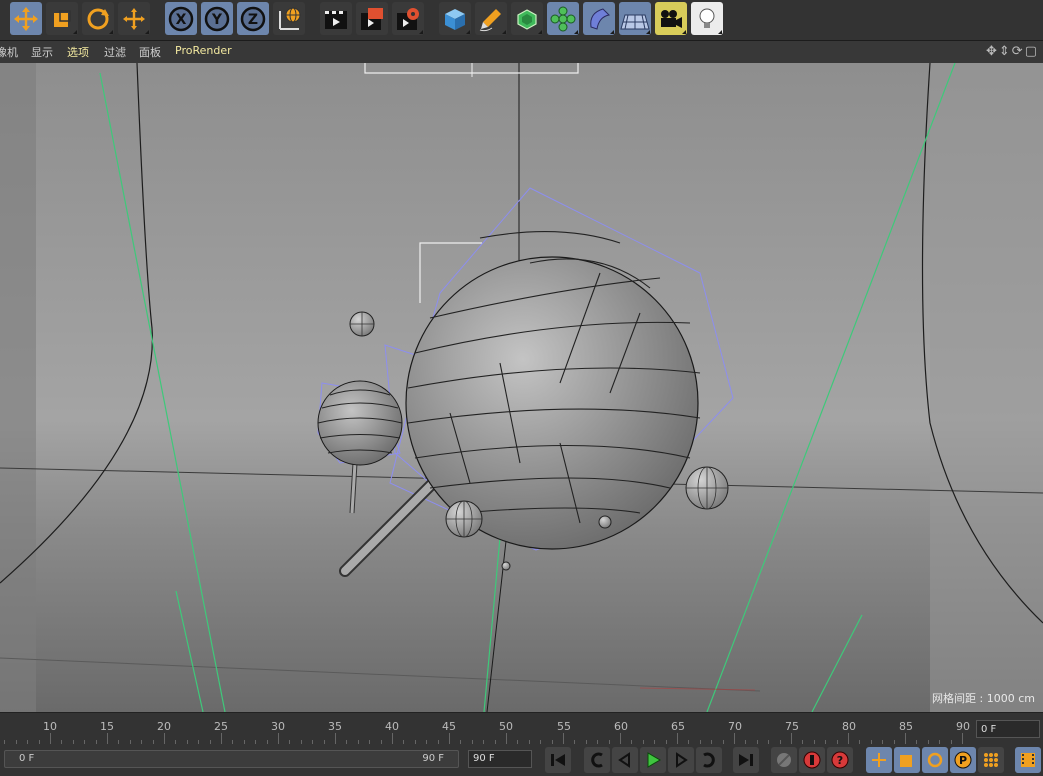  I want to click on viewport-menubar: 像机 显示 选项 过滤 面板 ProRender ✥⇕⟳▢, so click(521, 52).